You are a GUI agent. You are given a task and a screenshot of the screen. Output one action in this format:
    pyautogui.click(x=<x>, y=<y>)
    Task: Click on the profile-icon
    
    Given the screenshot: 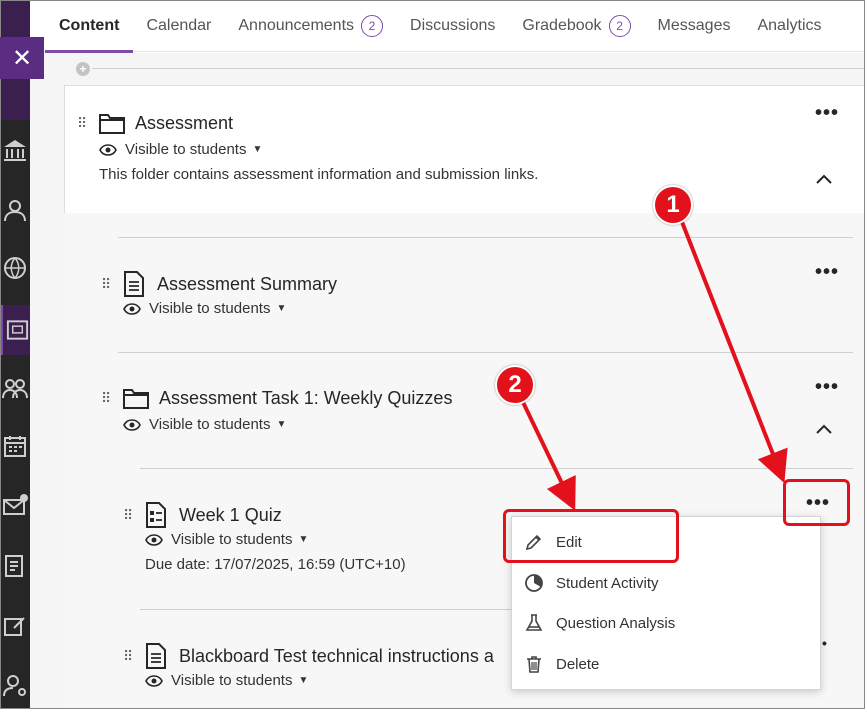 What is the action you would take?
    pyautogui.click(x=15, y=210)
    